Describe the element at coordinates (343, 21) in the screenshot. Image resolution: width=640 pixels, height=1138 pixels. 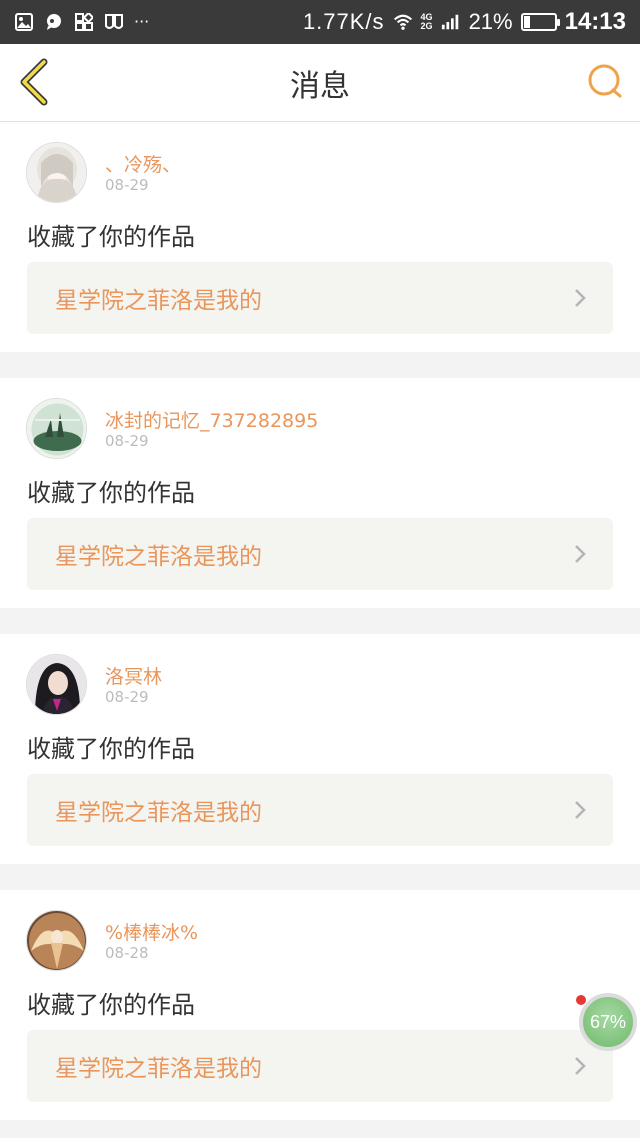
I see `network-speed: 1.77K/s` at that location.